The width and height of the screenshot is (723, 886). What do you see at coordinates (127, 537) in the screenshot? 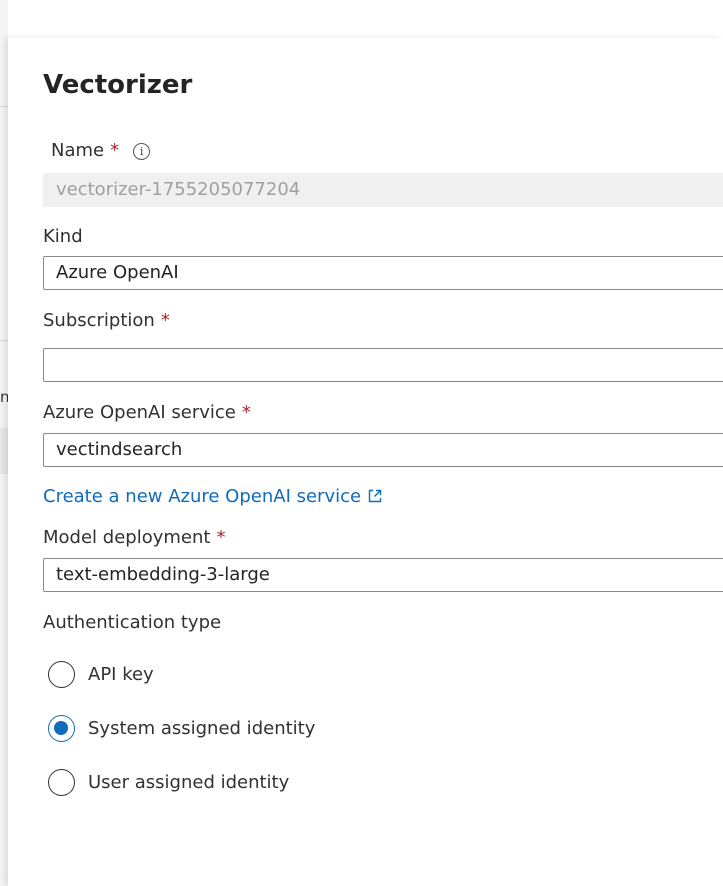
I see `model-deployment-label-text: Model deployment` at bounding box center [127, 537].